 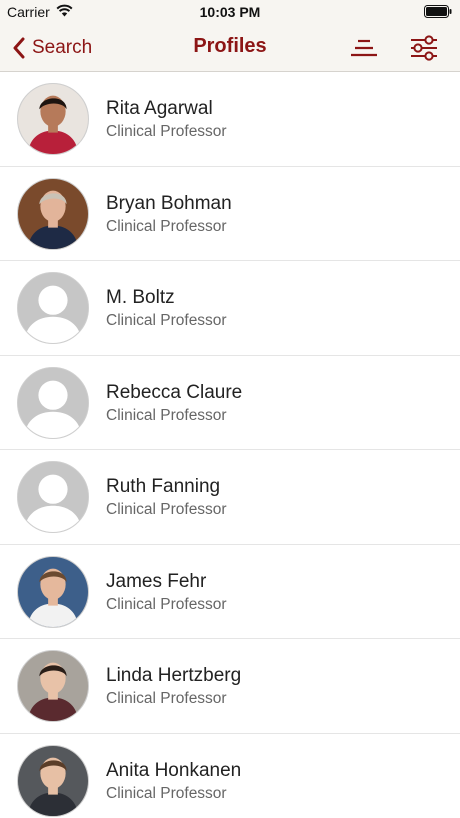 I want to click on sort-button, so click(x=364, y=48).